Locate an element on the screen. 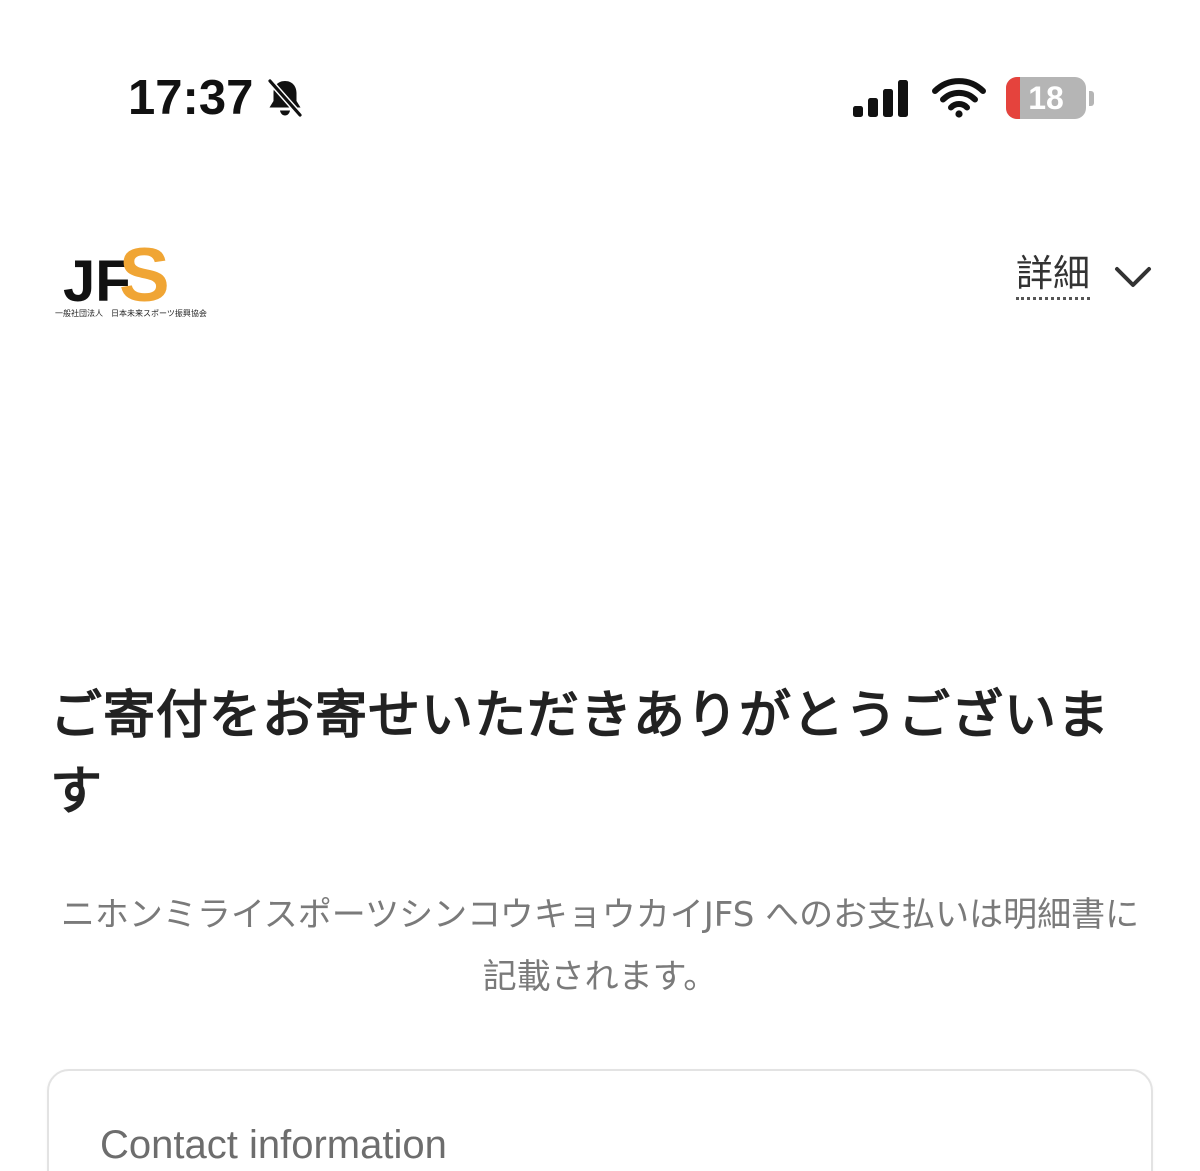 Image resolution: width=1200 pixels, height=1171 pixels. battery-cap is located at coordinates (1091, 98).